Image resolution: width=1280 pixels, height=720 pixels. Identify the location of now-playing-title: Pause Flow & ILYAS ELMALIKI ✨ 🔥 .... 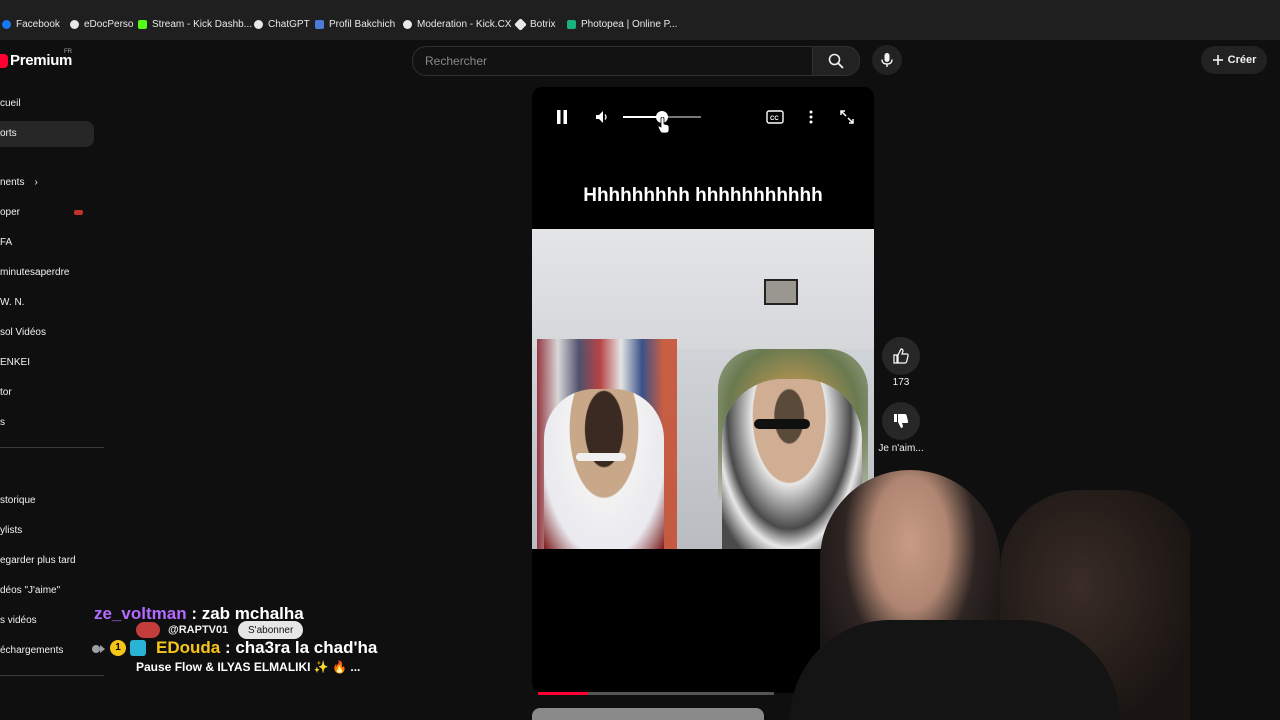
(248, 667).